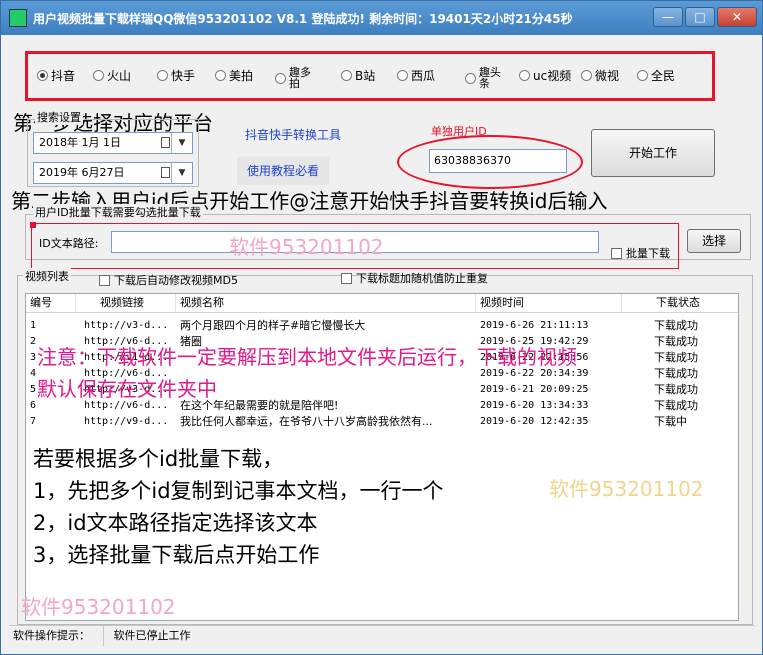 The image size is (763, 655). What do you see at coordinates (47, 276) in the screenshot?
I see `video-list-label: 视频列表` at bounding box center [47, 276].